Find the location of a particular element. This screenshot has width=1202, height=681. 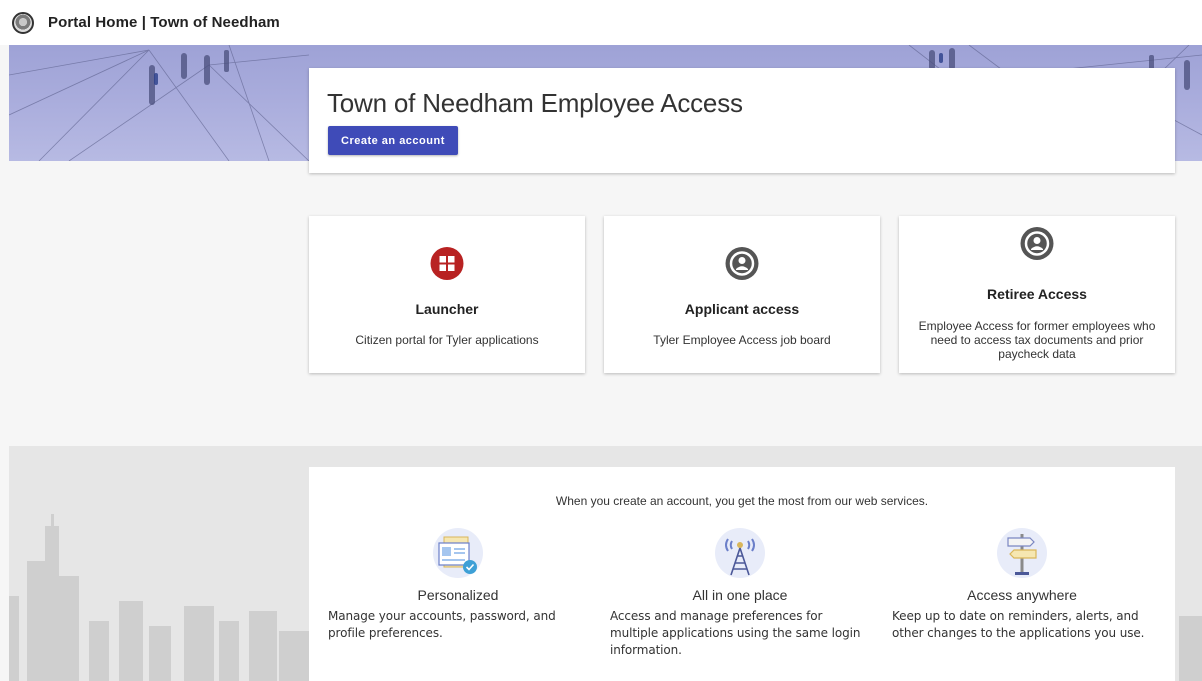

benefit-title: Access anywhere is located at coordinates (1022, 595).